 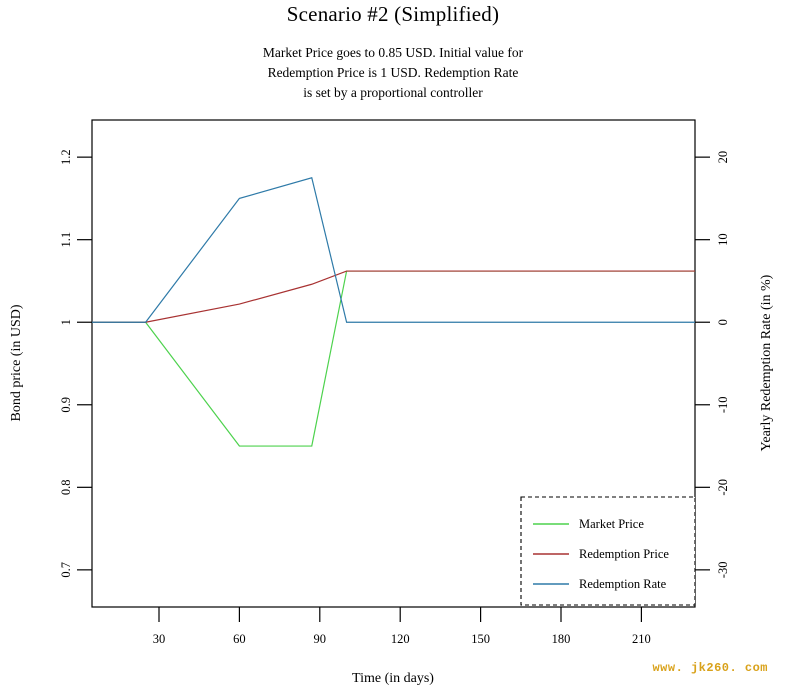 What do you see at coordinates (66, 157) in the screenshot?
I see `y-axis-tick-label: 1.2` at bounding box center [66, 157].